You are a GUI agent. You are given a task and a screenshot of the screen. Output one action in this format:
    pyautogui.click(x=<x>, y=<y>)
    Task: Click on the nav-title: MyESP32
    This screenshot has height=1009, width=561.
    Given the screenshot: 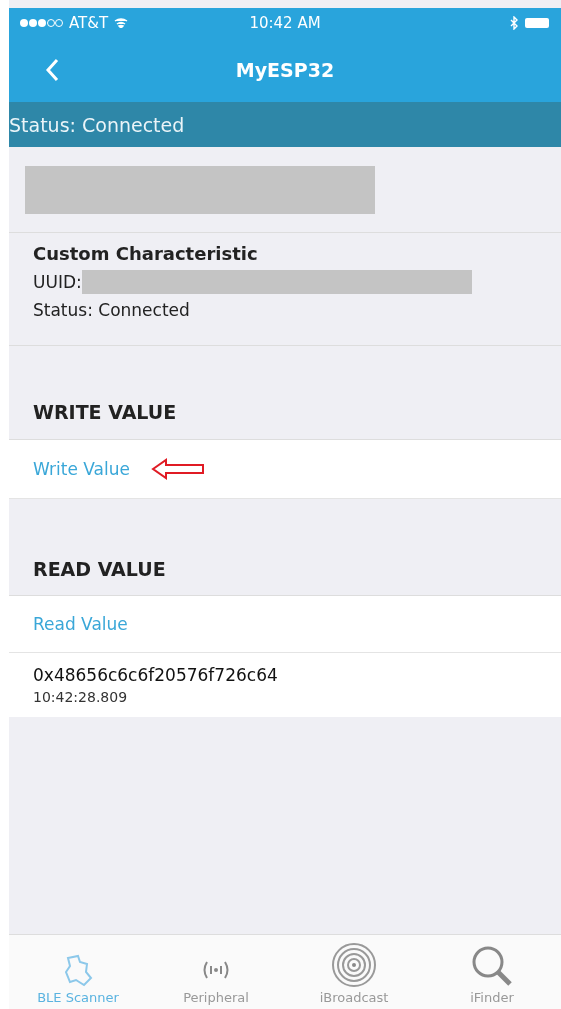 What is the action you would take?
    pyautogui.click(x=285, y=70)
    